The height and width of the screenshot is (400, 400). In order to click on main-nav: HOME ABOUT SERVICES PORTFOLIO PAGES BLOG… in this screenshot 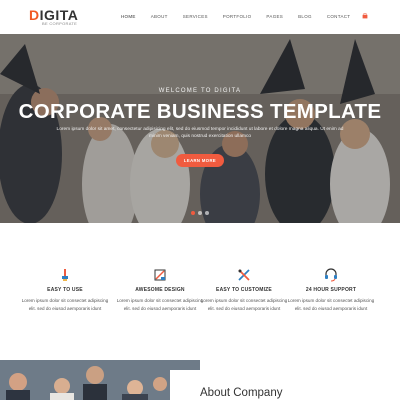, I will do `click(243, 16)`.